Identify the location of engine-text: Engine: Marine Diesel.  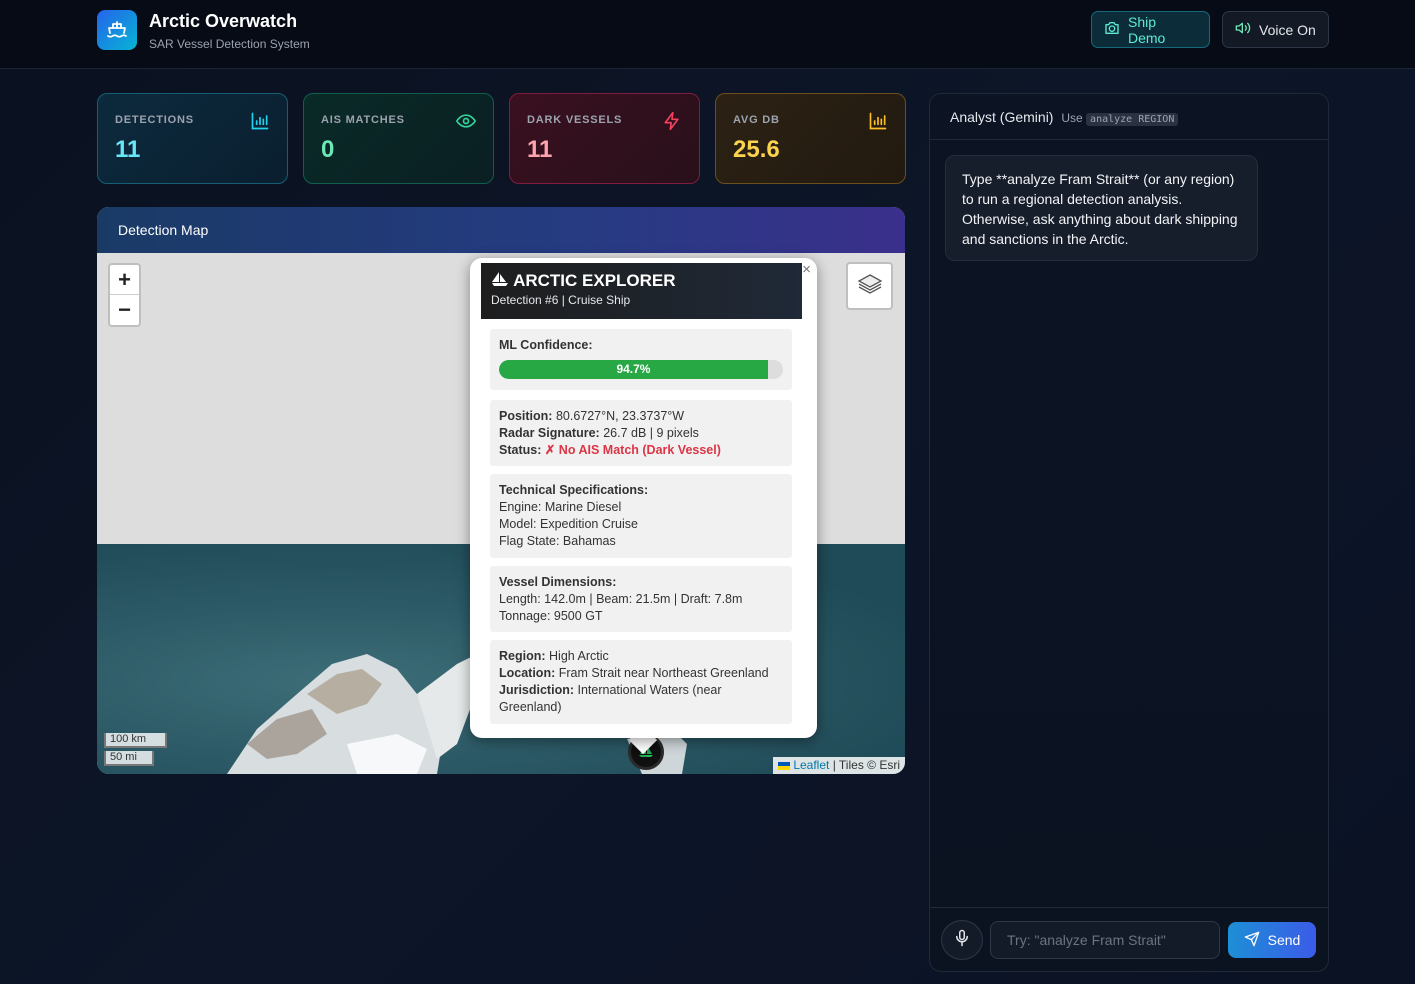
(560, 507).